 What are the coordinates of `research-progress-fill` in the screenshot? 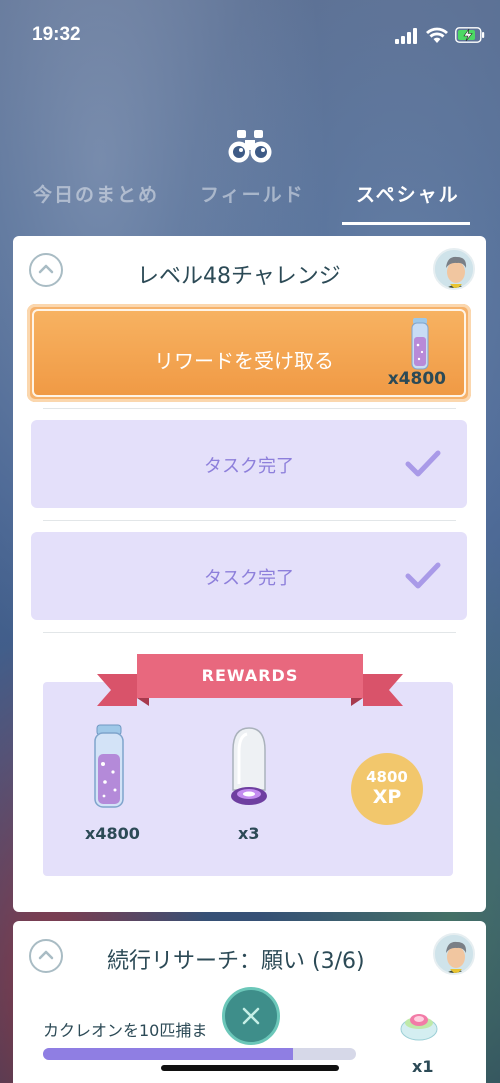 It's located at (168, 1054).